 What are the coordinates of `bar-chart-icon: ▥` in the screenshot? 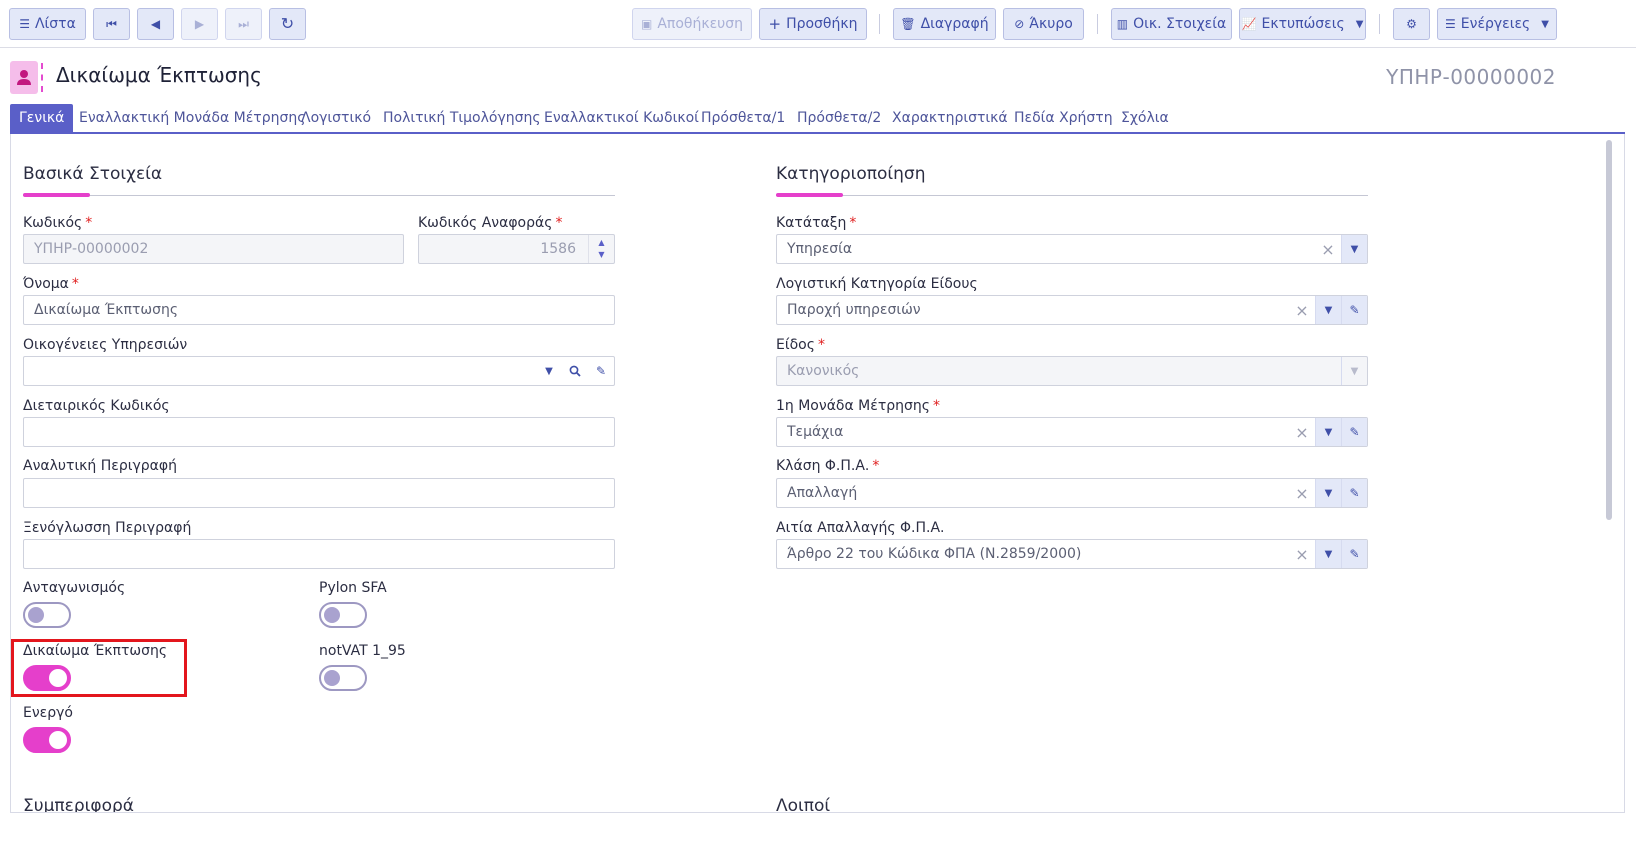 It's located at (1122, 24).